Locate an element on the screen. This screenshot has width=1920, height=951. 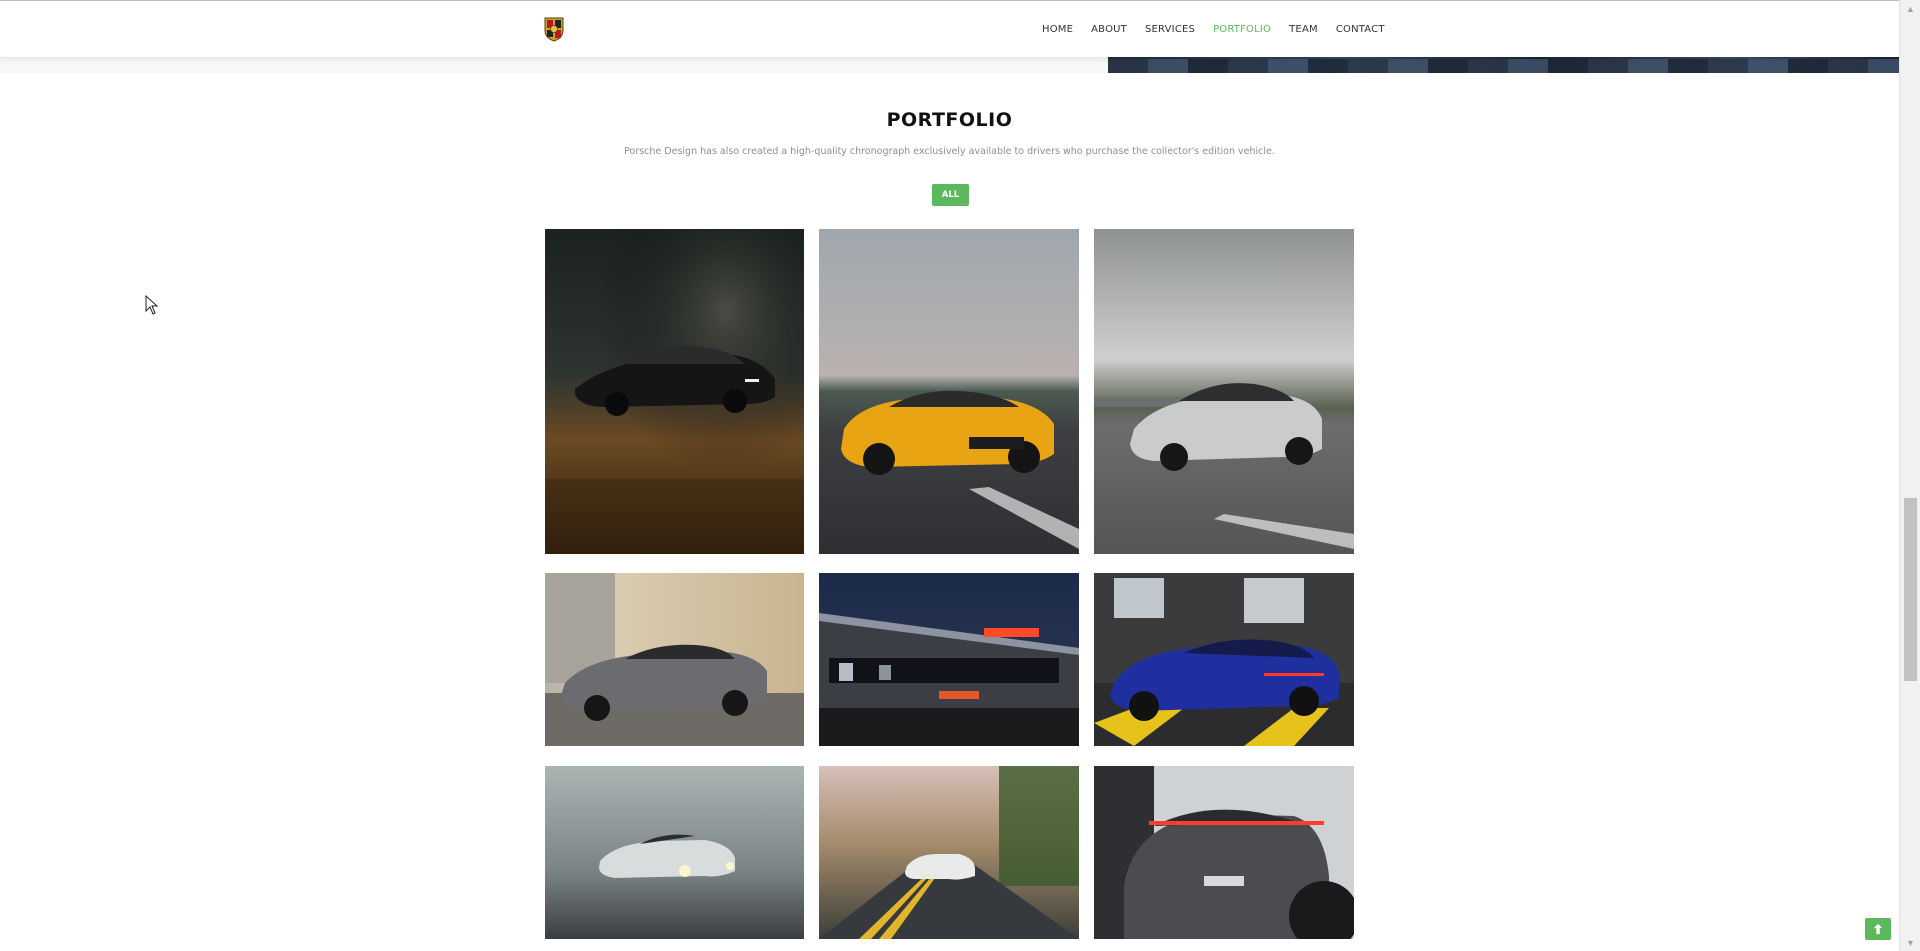
back-to-top-button is located at coordinates (1878, 929).